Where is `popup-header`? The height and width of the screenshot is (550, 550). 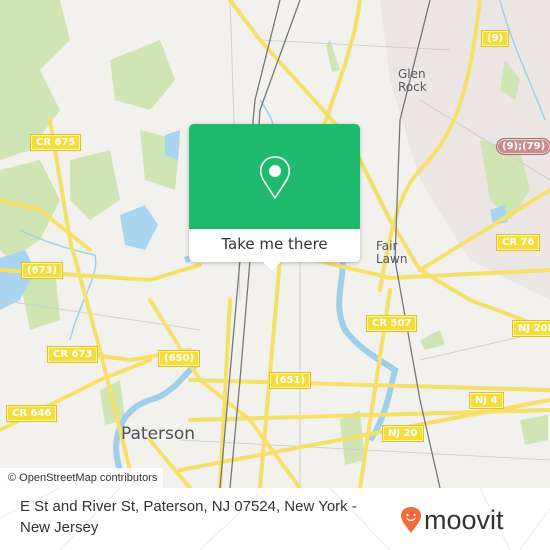 popup-header is located at coordinates (274, 176).